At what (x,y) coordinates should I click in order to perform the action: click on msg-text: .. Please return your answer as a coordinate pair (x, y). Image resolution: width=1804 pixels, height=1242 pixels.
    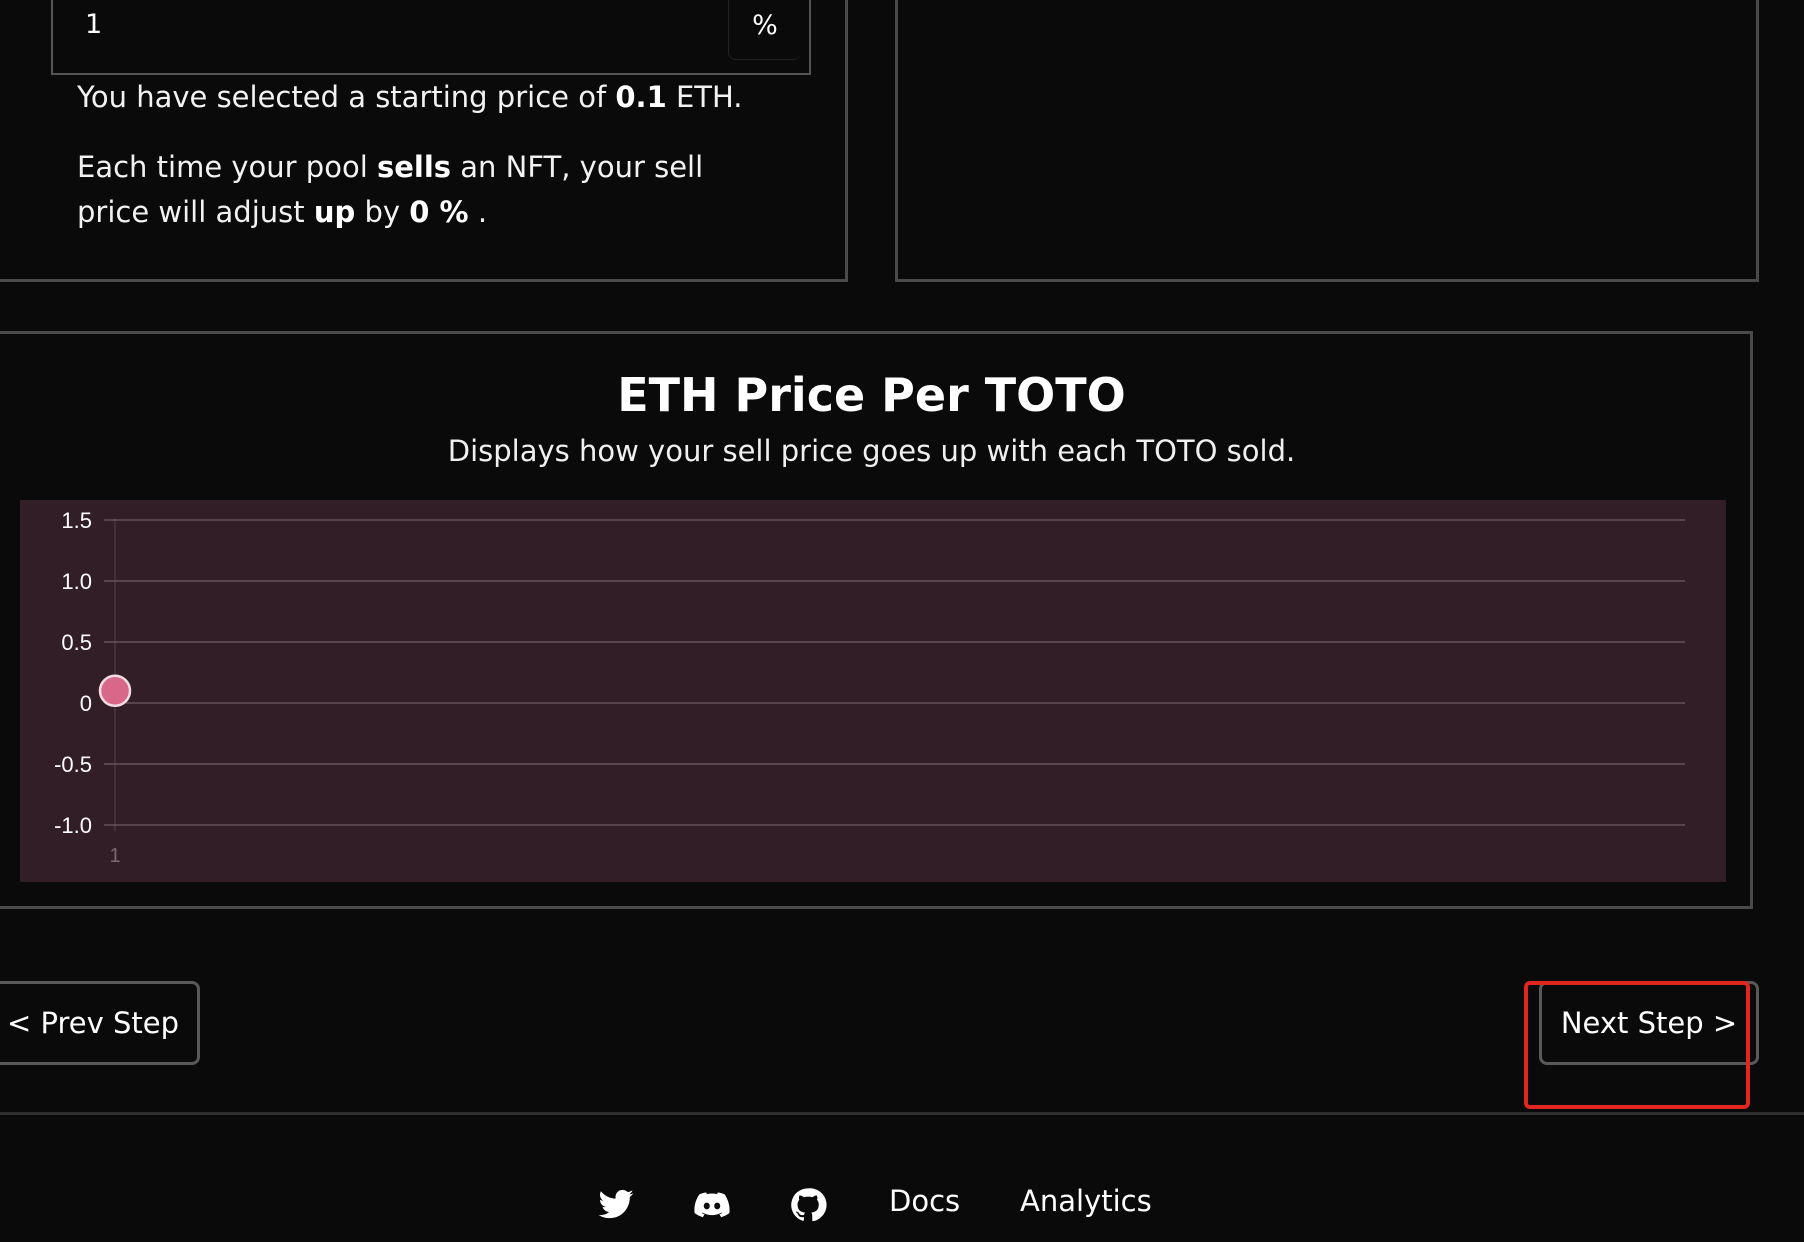
    Looking at the image, I should click on (482, 212).